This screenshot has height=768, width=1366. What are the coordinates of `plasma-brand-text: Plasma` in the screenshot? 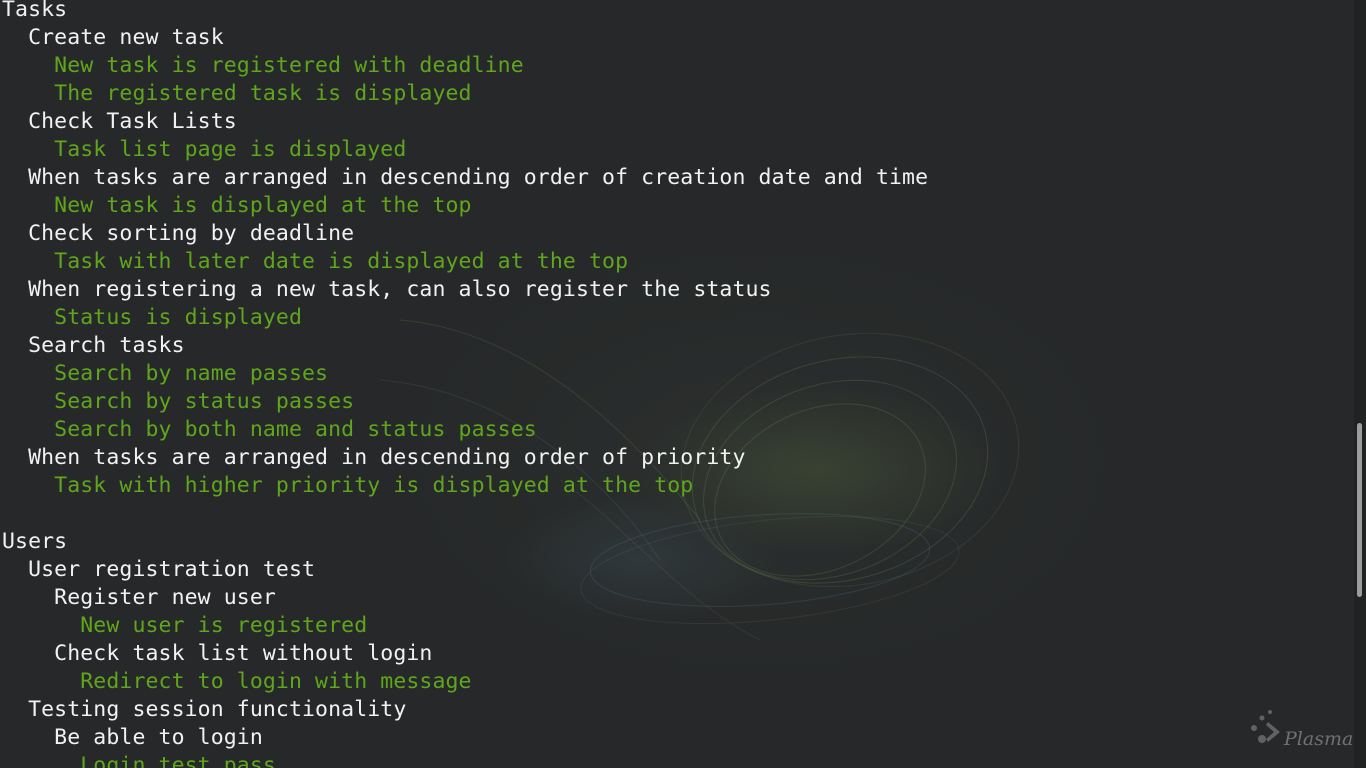 It's located at (1319, 739).